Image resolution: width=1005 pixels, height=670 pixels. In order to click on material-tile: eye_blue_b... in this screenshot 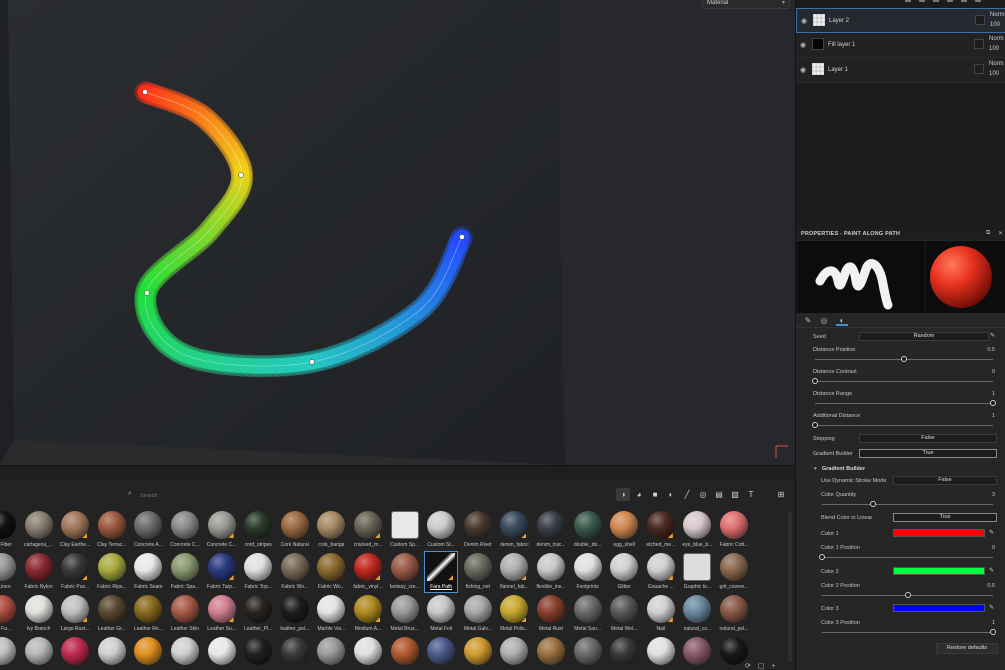, I will do `click(697, 532)`.